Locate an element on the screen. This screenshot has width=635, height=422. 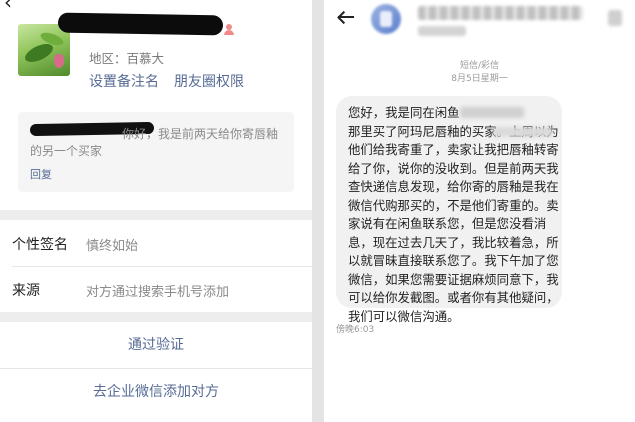
signature-key: 个性签名 is located at coordinates (40, 245).